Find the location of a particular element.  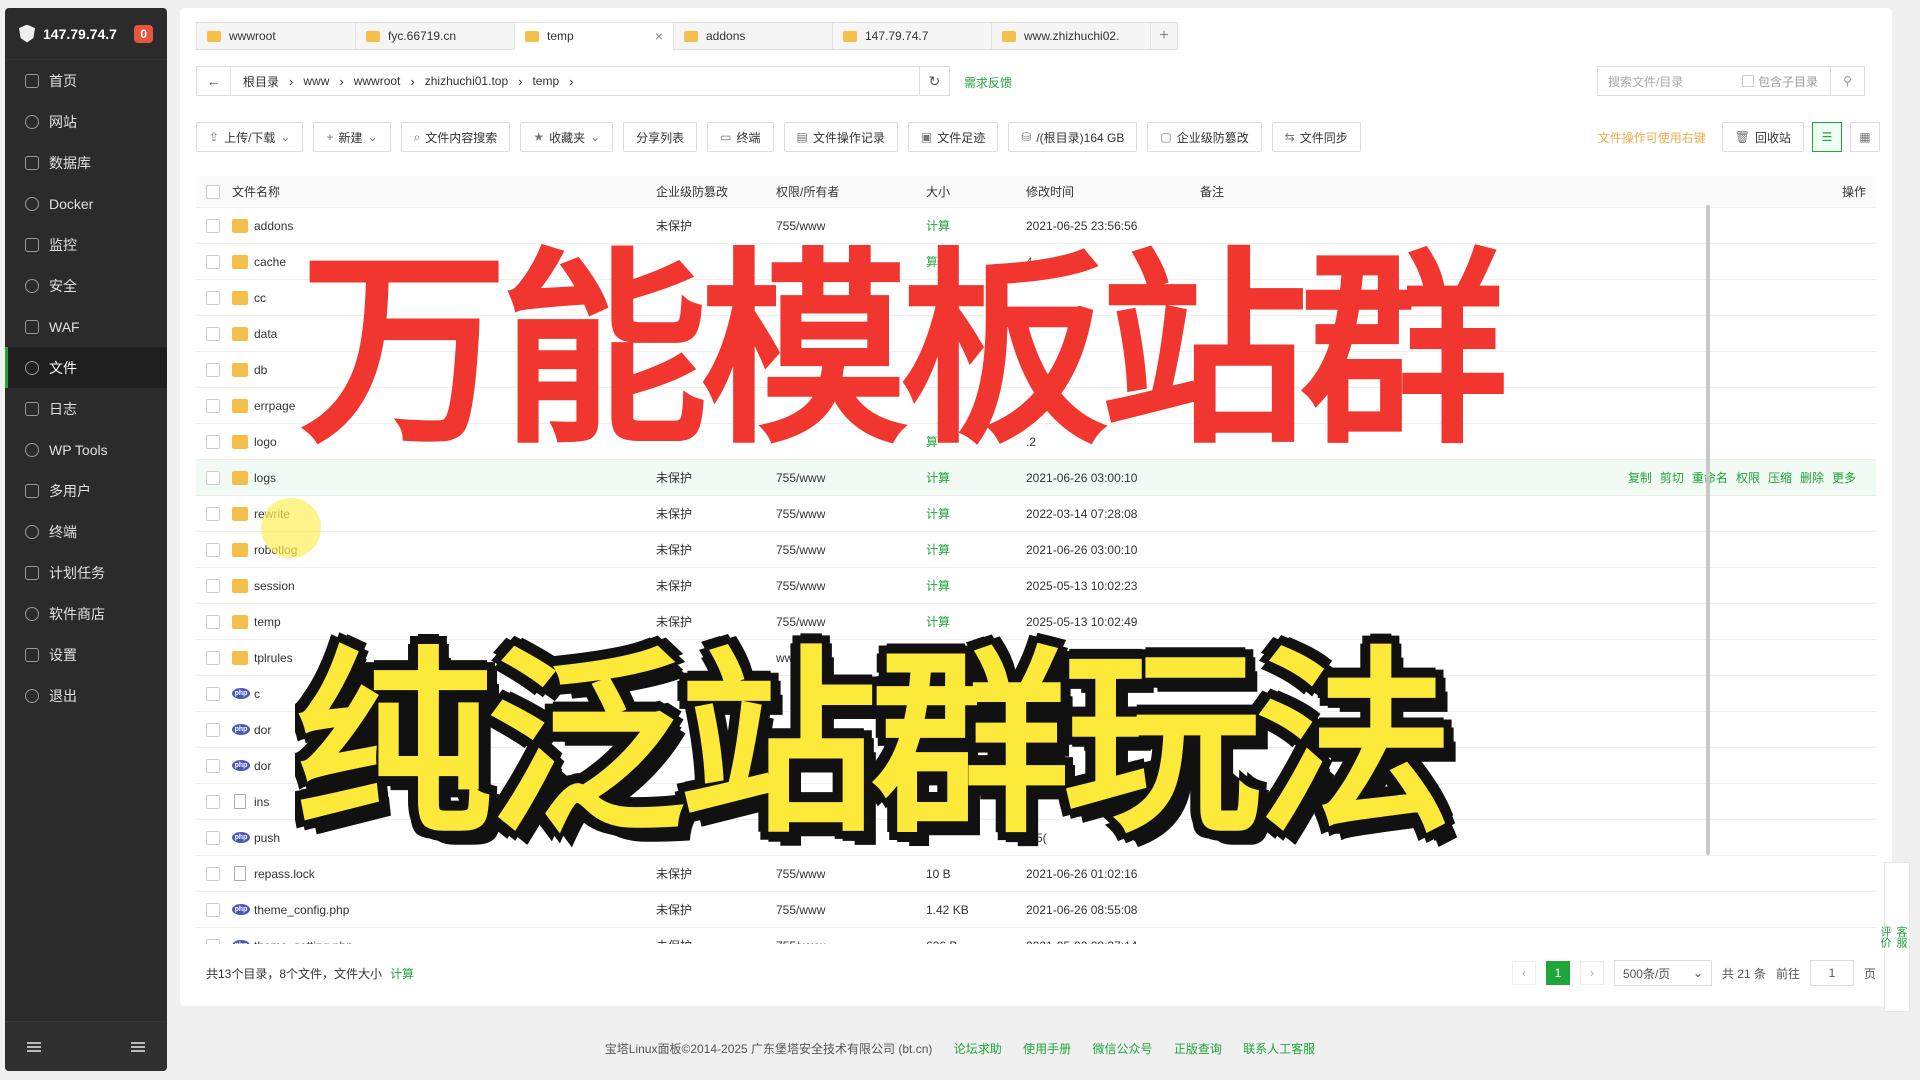

toolbar-button: ▣ 文件足迹 is located at coordinates (953, 137).